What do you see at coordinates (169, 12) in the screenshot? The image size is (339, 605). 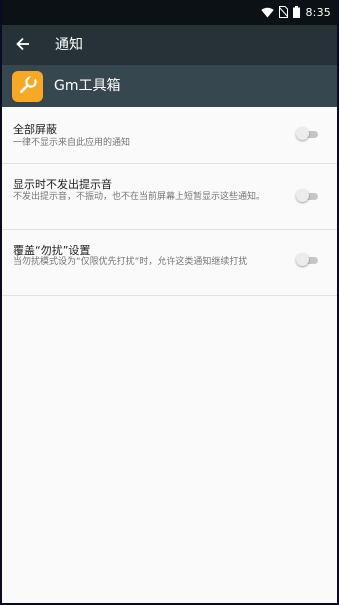 I see `status-bar: 8:35` at bounding box center [169, 12].